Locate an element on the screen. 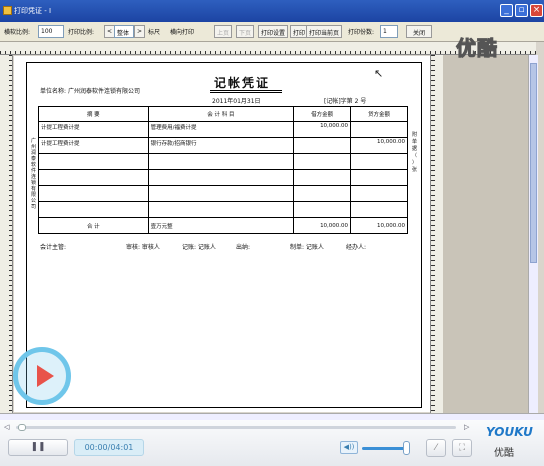 The image size is (544, 466). table-header: 摘 要 会 计 科 目 借方金额 贷方金额 is located at coordinates (223, 114).